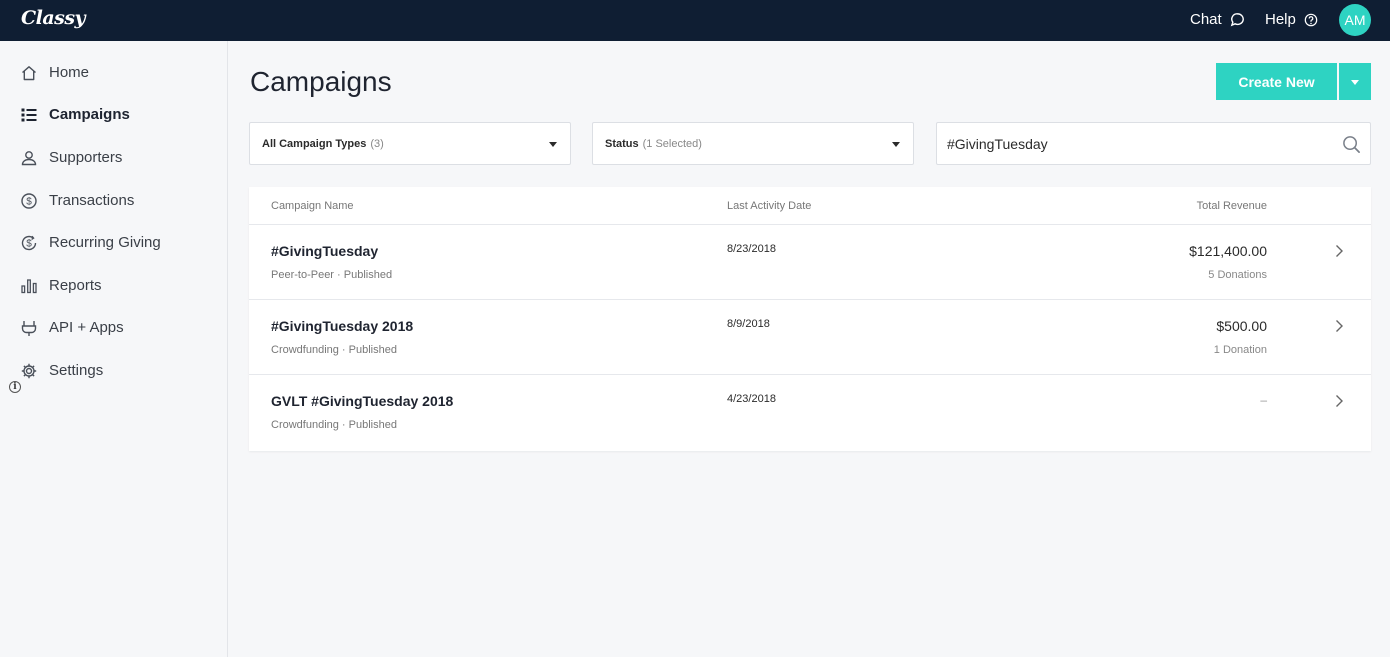 The width and height of the screenshot is (1390, 657). Describe the element at coordinates (1240, 350) in the screenshot. I see `donation-count: 1 Donation` at that location.